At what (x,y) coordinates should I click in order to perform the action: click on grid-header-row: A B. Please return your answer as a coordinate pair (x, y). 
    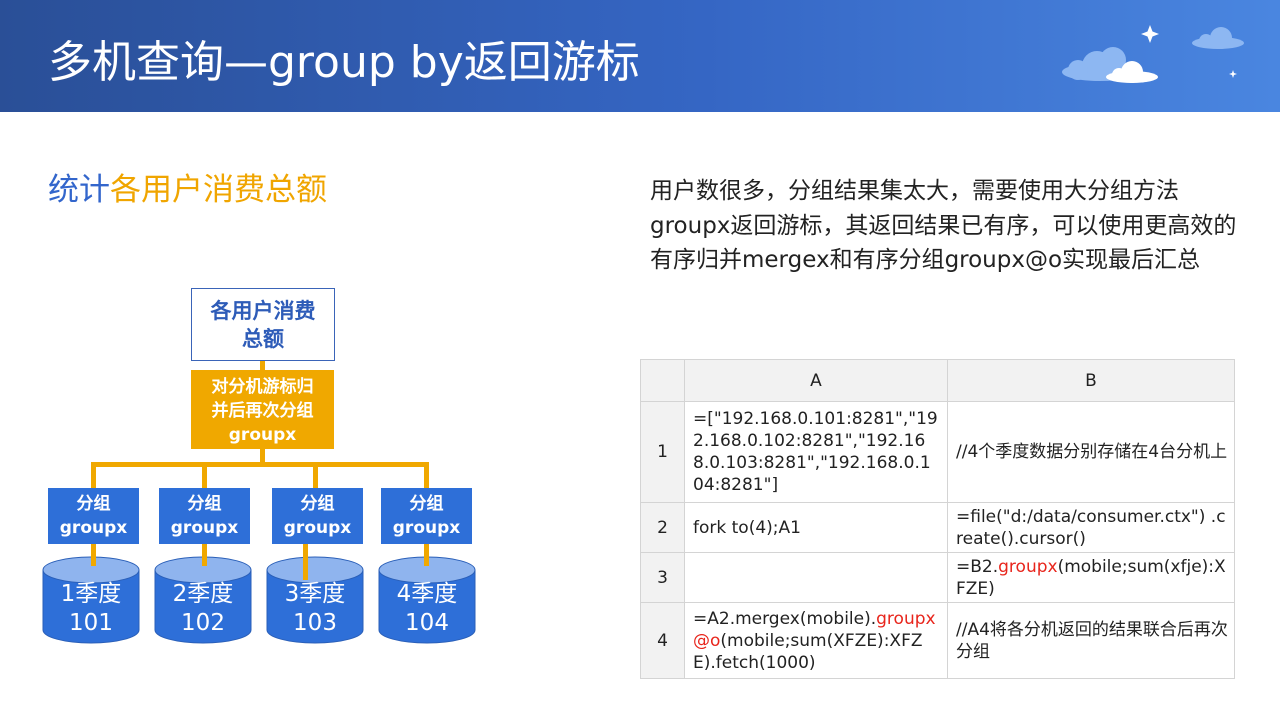
    Looking at the image, I should click on (937, 380).